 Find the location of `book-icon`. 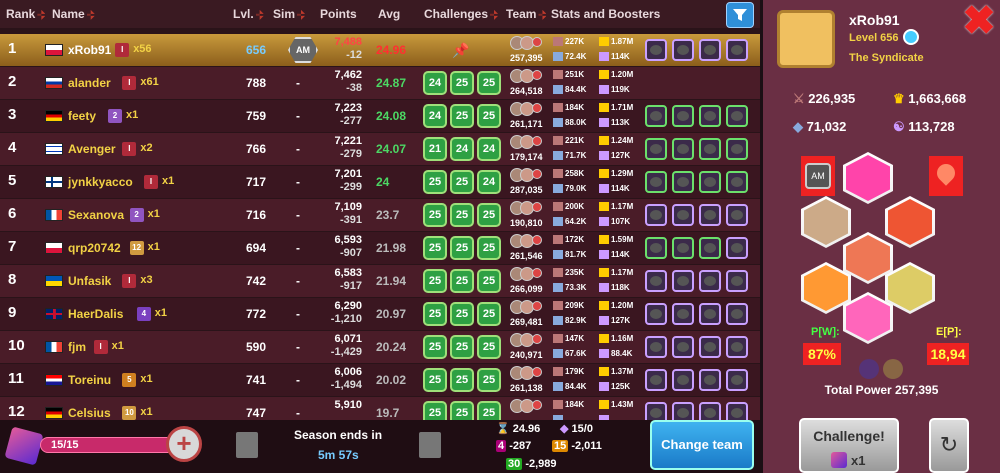

book-icon is located at coordinates (247, 445).